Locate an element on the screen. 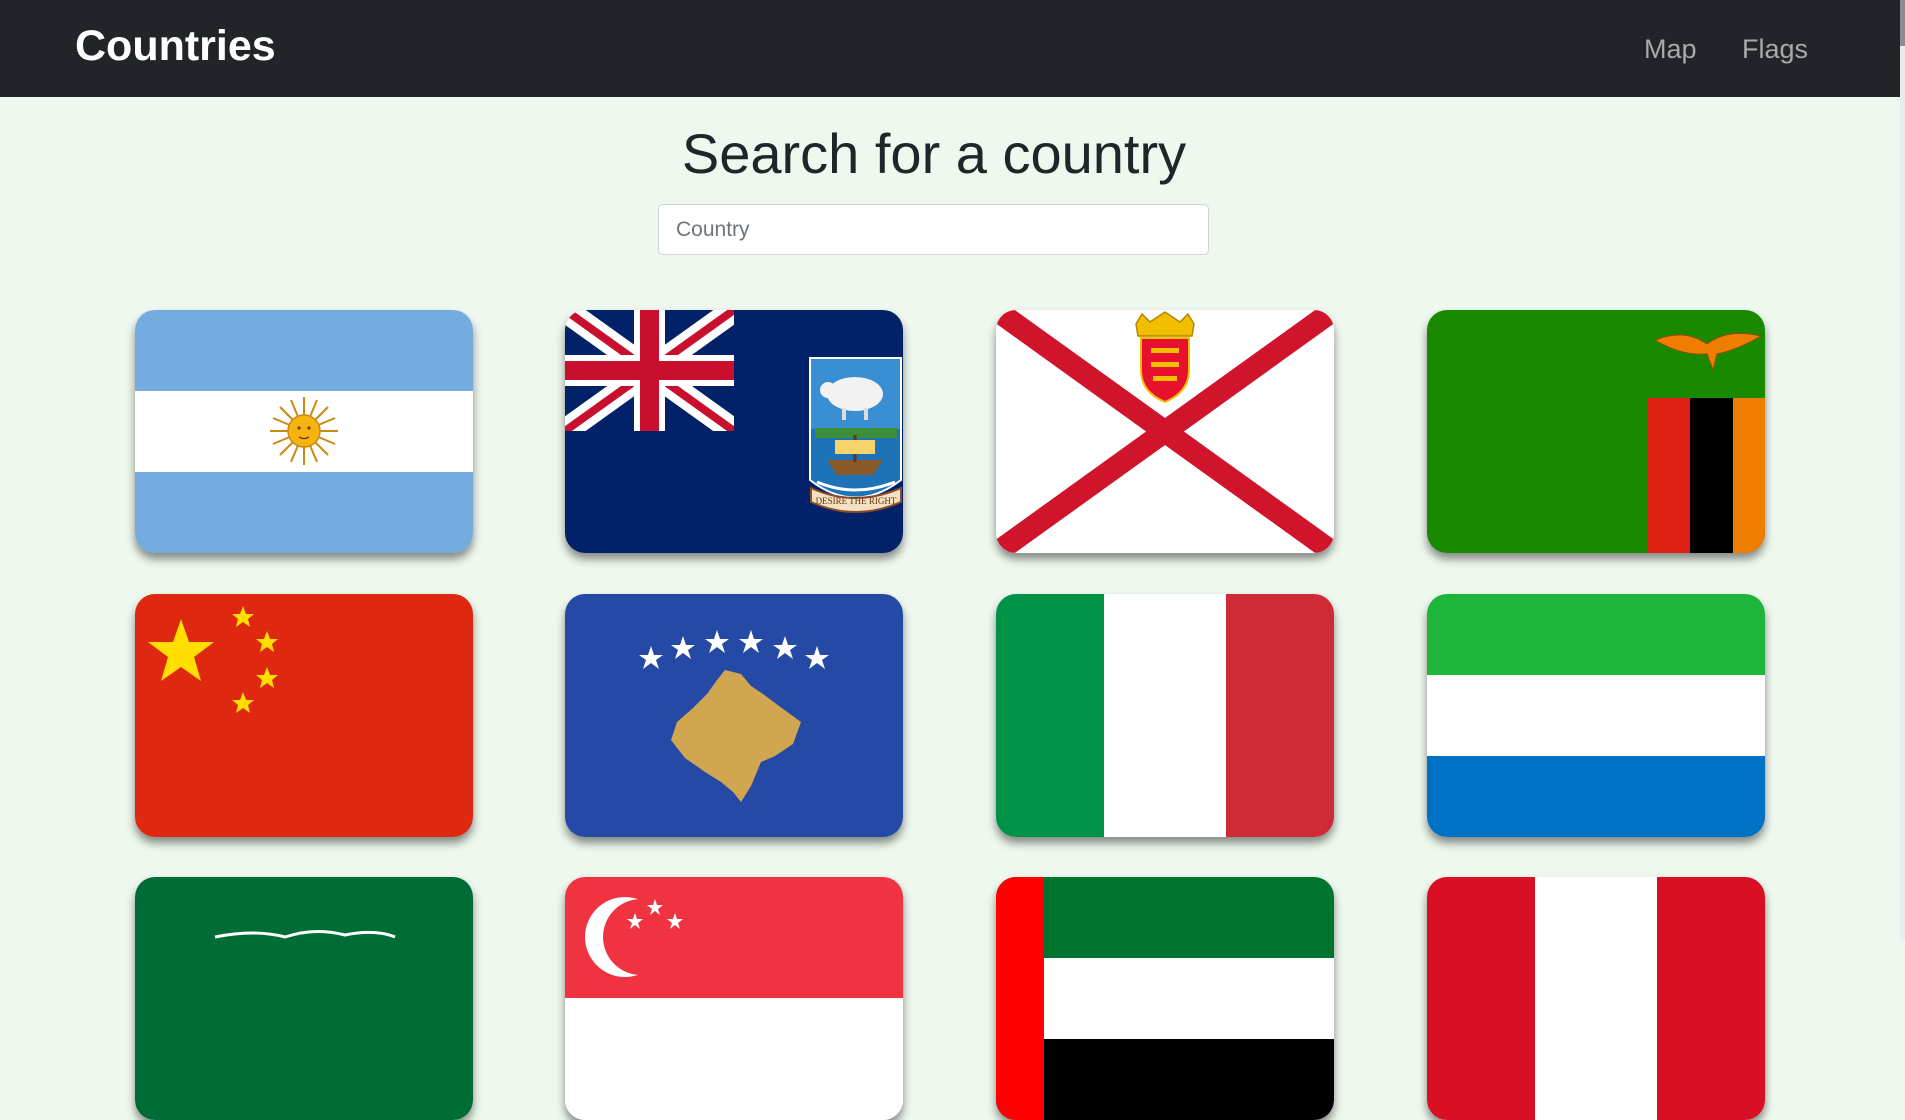 The width and height of the screenshot is (1905, 1120). flag-card-singapore is located at coordinates (734, 998).